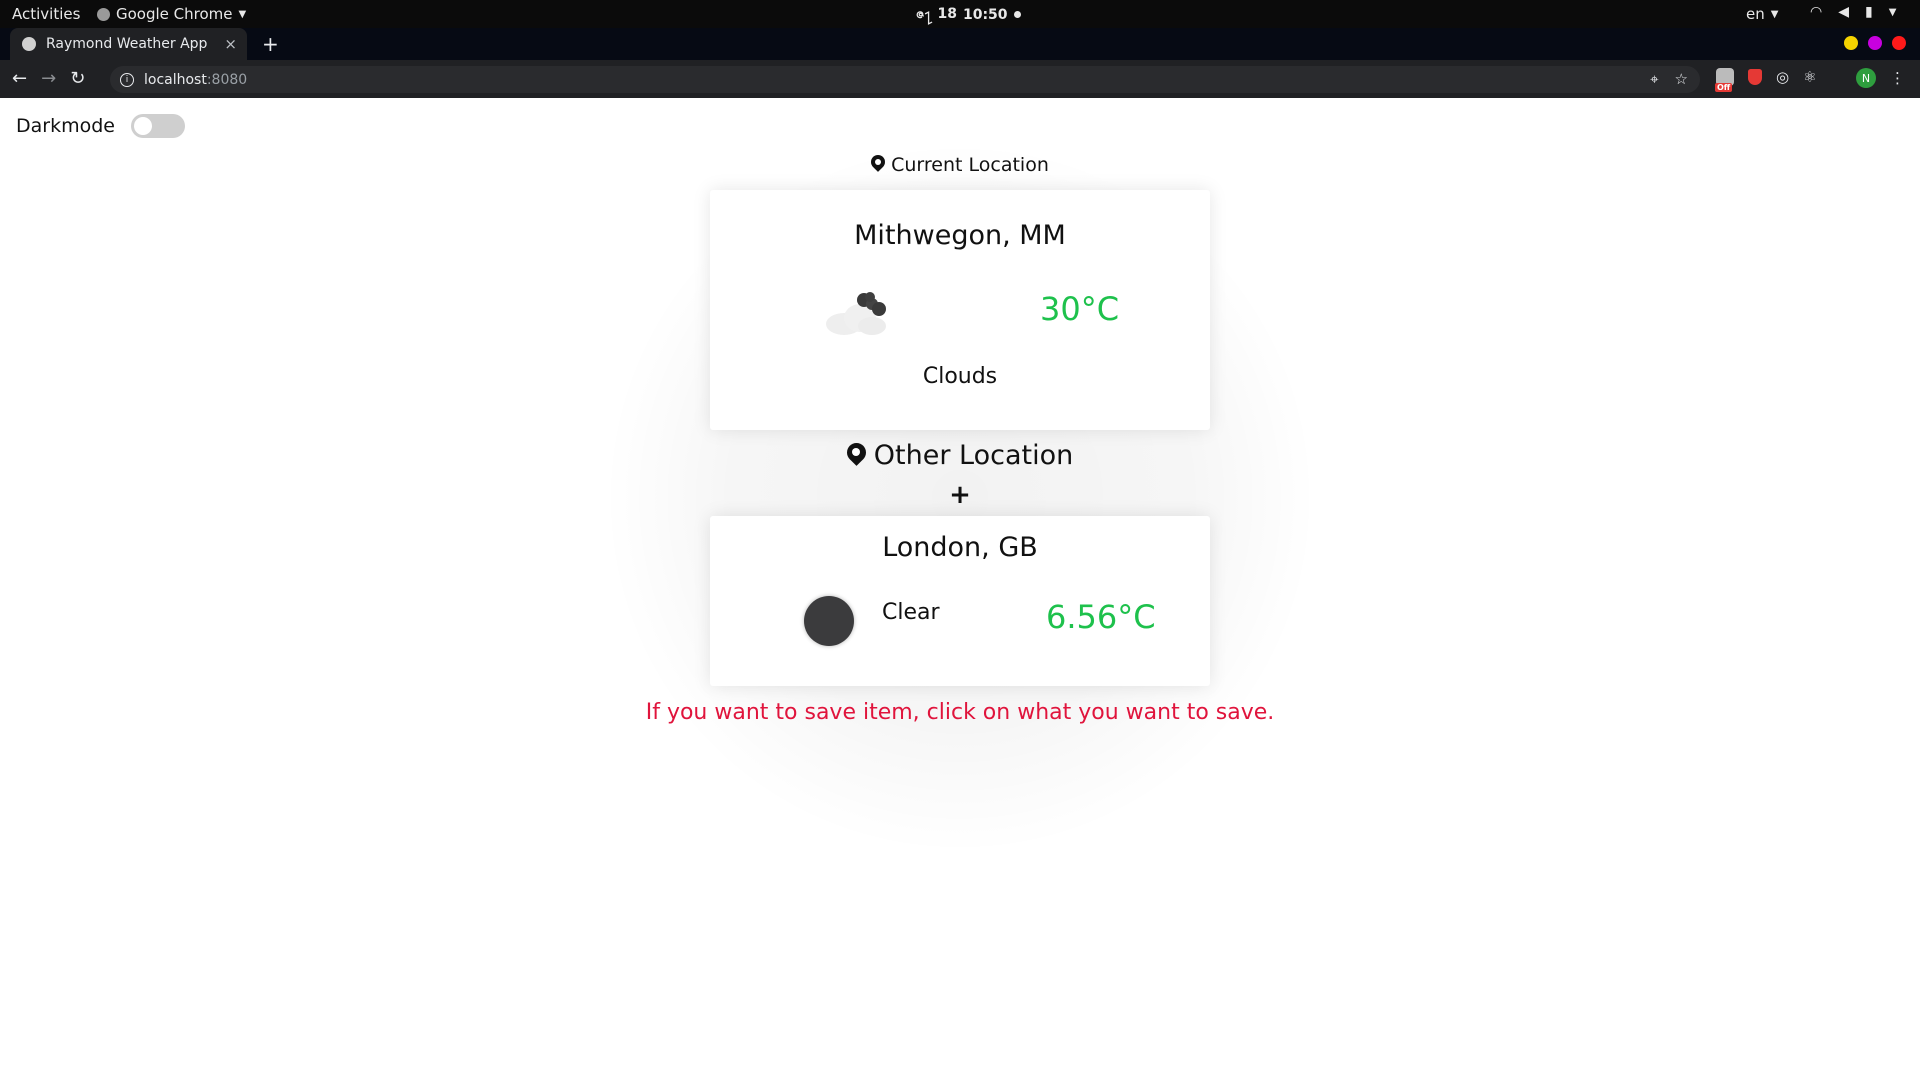 This screenshot has height=1080, width=1920. I want to click on clock: ဇ႑ 18 10:50, so click(968, 14).